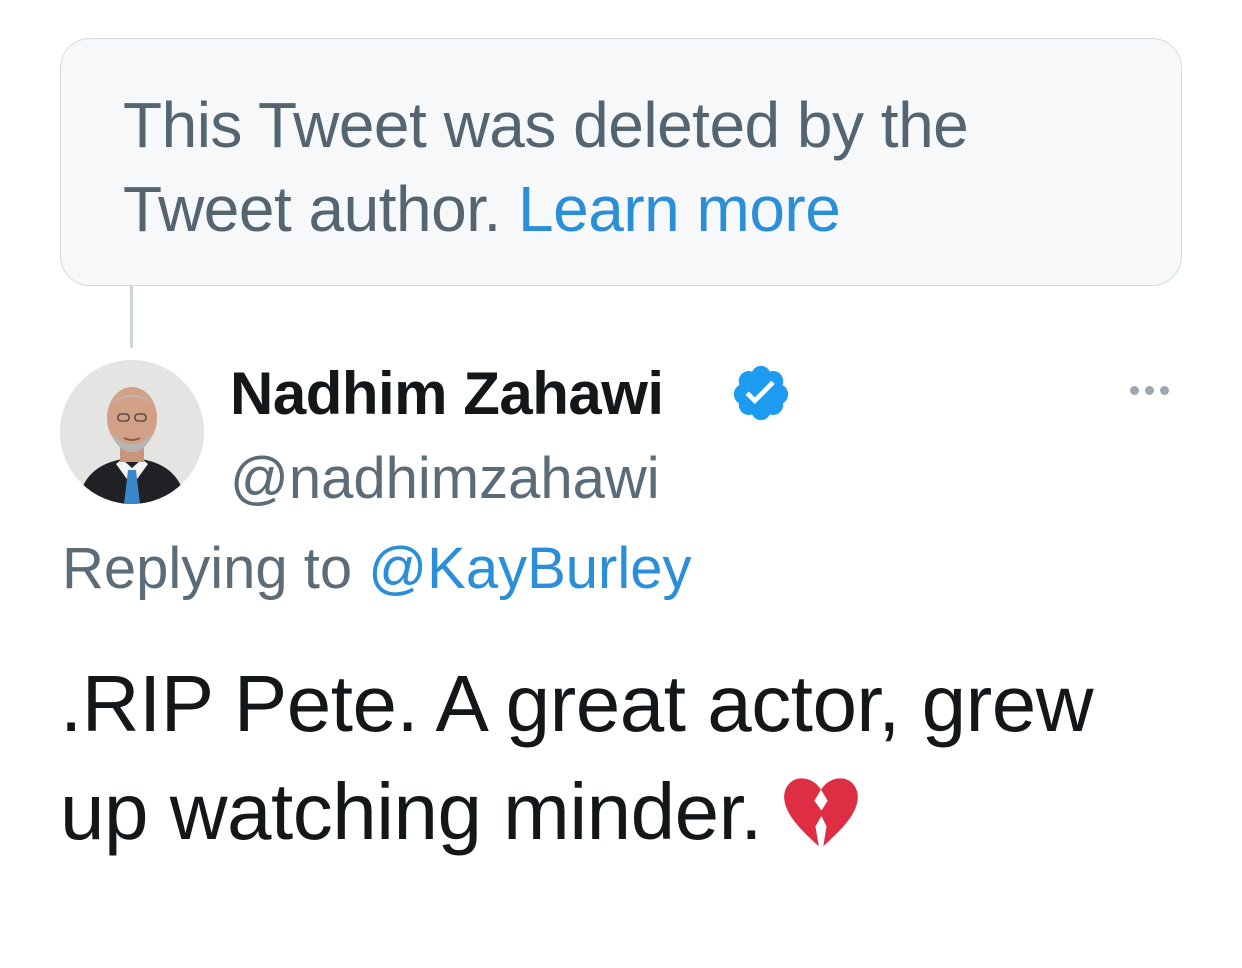 This screenshot has width=1242, height=968. What do you see at coordinates (529, 568) in the screenshot?
I see `replying-to-handle-link: @KayBurley` at bounding box center [529, 568].